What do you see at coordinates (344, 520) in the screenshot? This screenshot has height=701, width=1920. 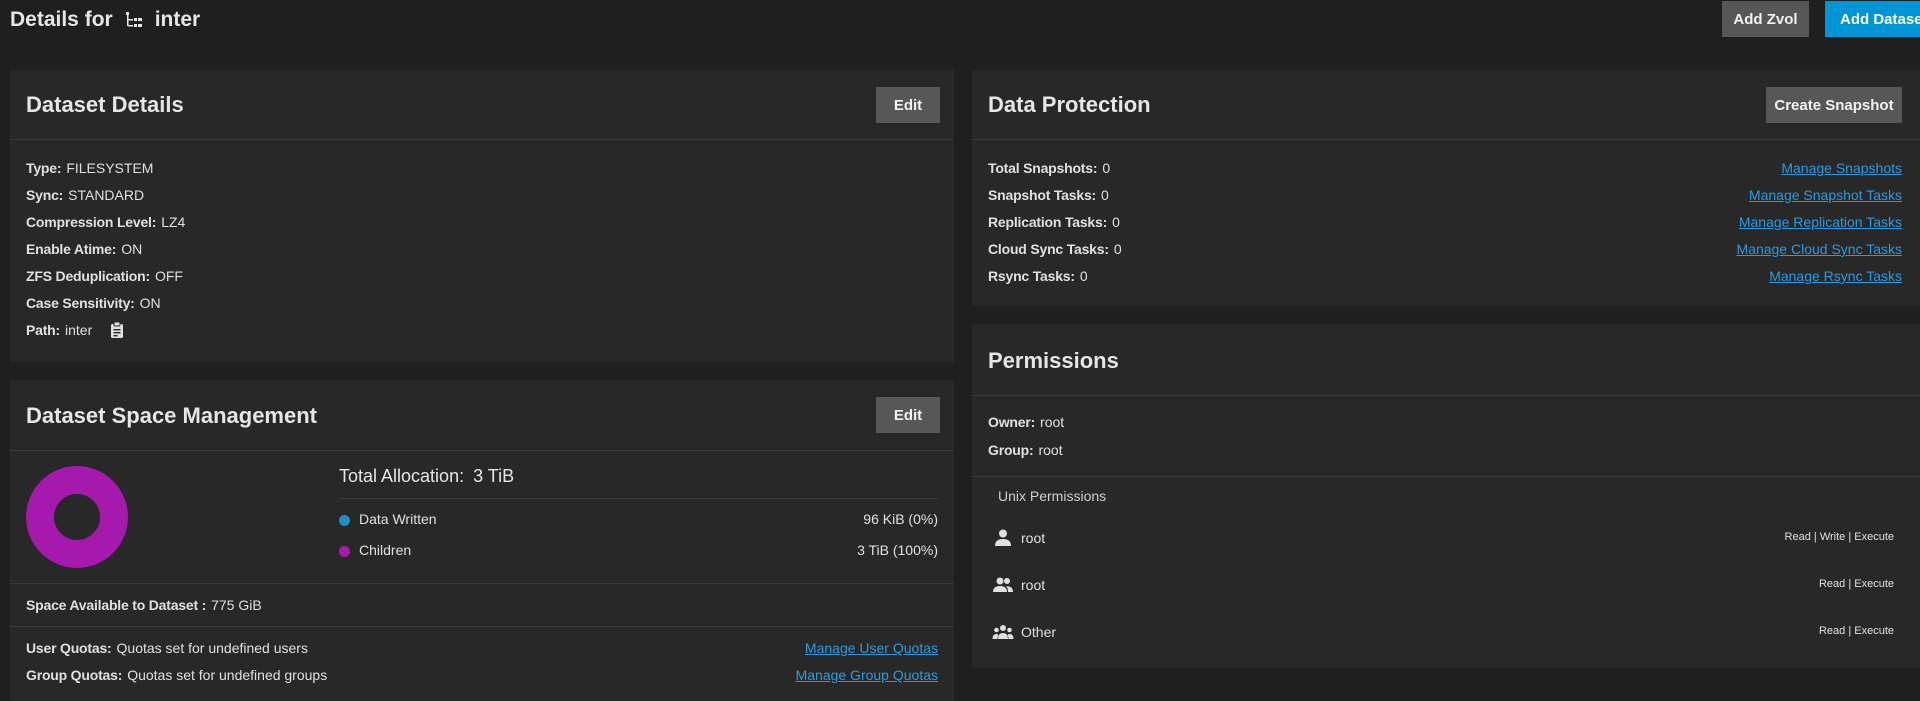 I see `data-written-dot` at bounding box center [344, 520].